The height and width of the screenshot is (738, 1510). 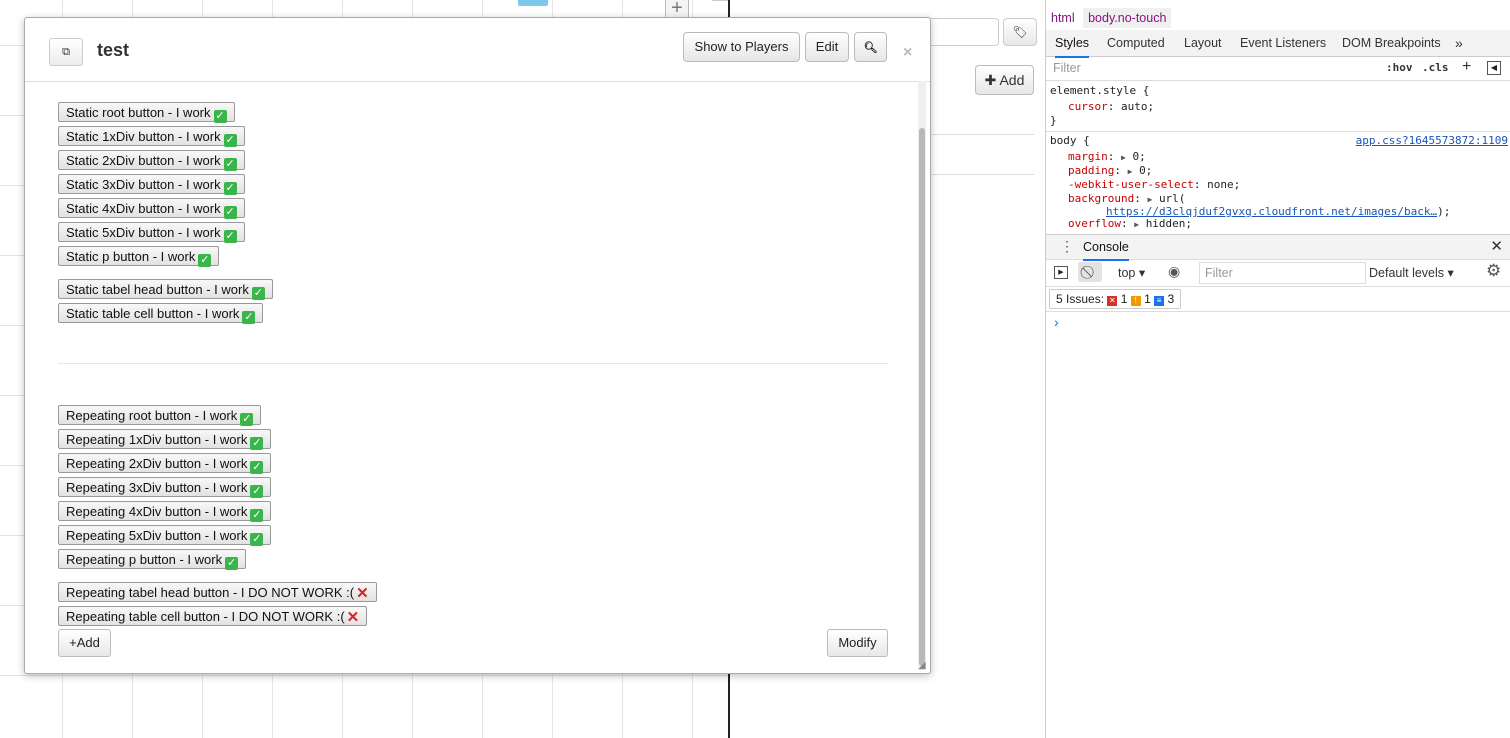 What do you see at coordinates (473, 363) in the screenshot?
I see `section-divider` at bounding box center [473, 363].